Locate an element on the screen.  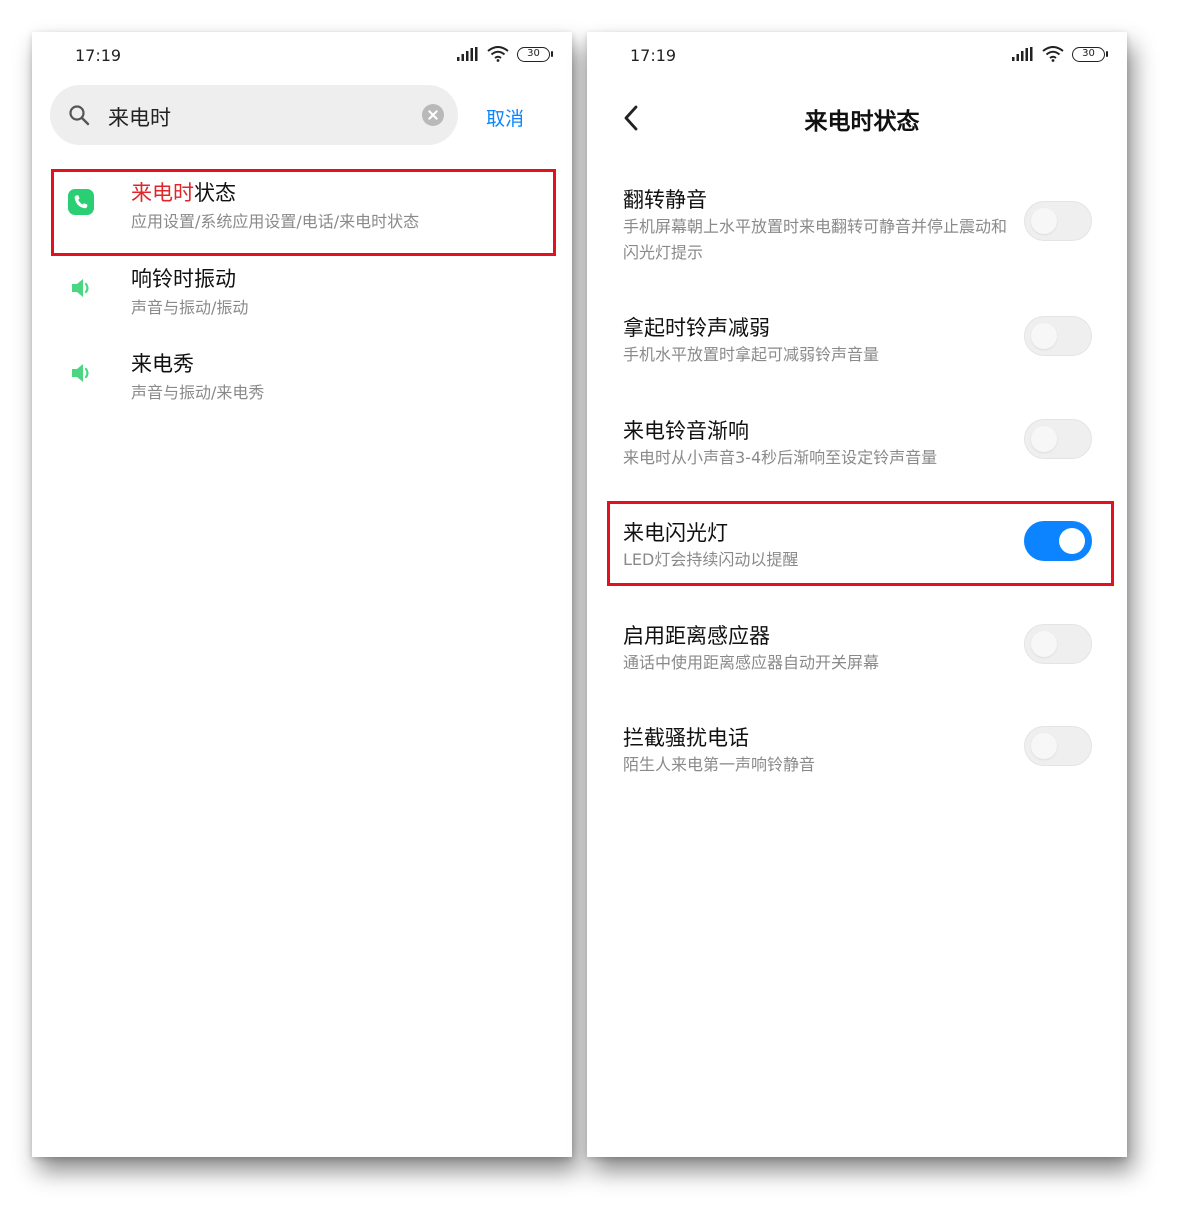
setting-title: 来电铃音渐响 is located at coordinates (686, 431).